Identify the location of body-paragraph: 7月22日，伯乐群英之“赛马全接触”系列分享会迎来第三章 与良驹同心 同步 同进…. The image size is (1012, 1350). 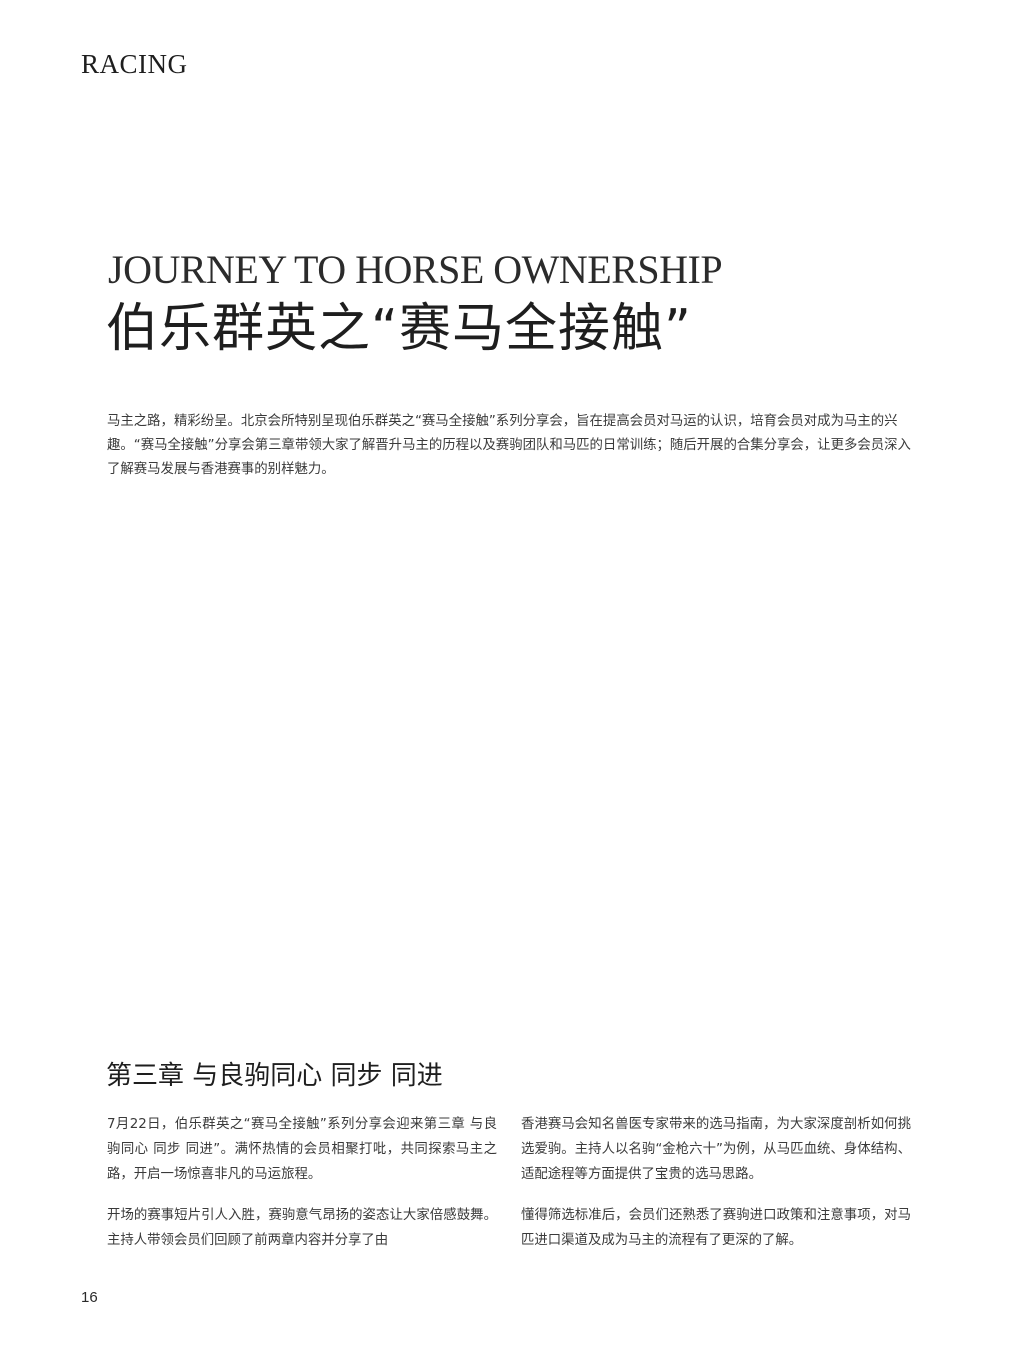
(302, 1149).